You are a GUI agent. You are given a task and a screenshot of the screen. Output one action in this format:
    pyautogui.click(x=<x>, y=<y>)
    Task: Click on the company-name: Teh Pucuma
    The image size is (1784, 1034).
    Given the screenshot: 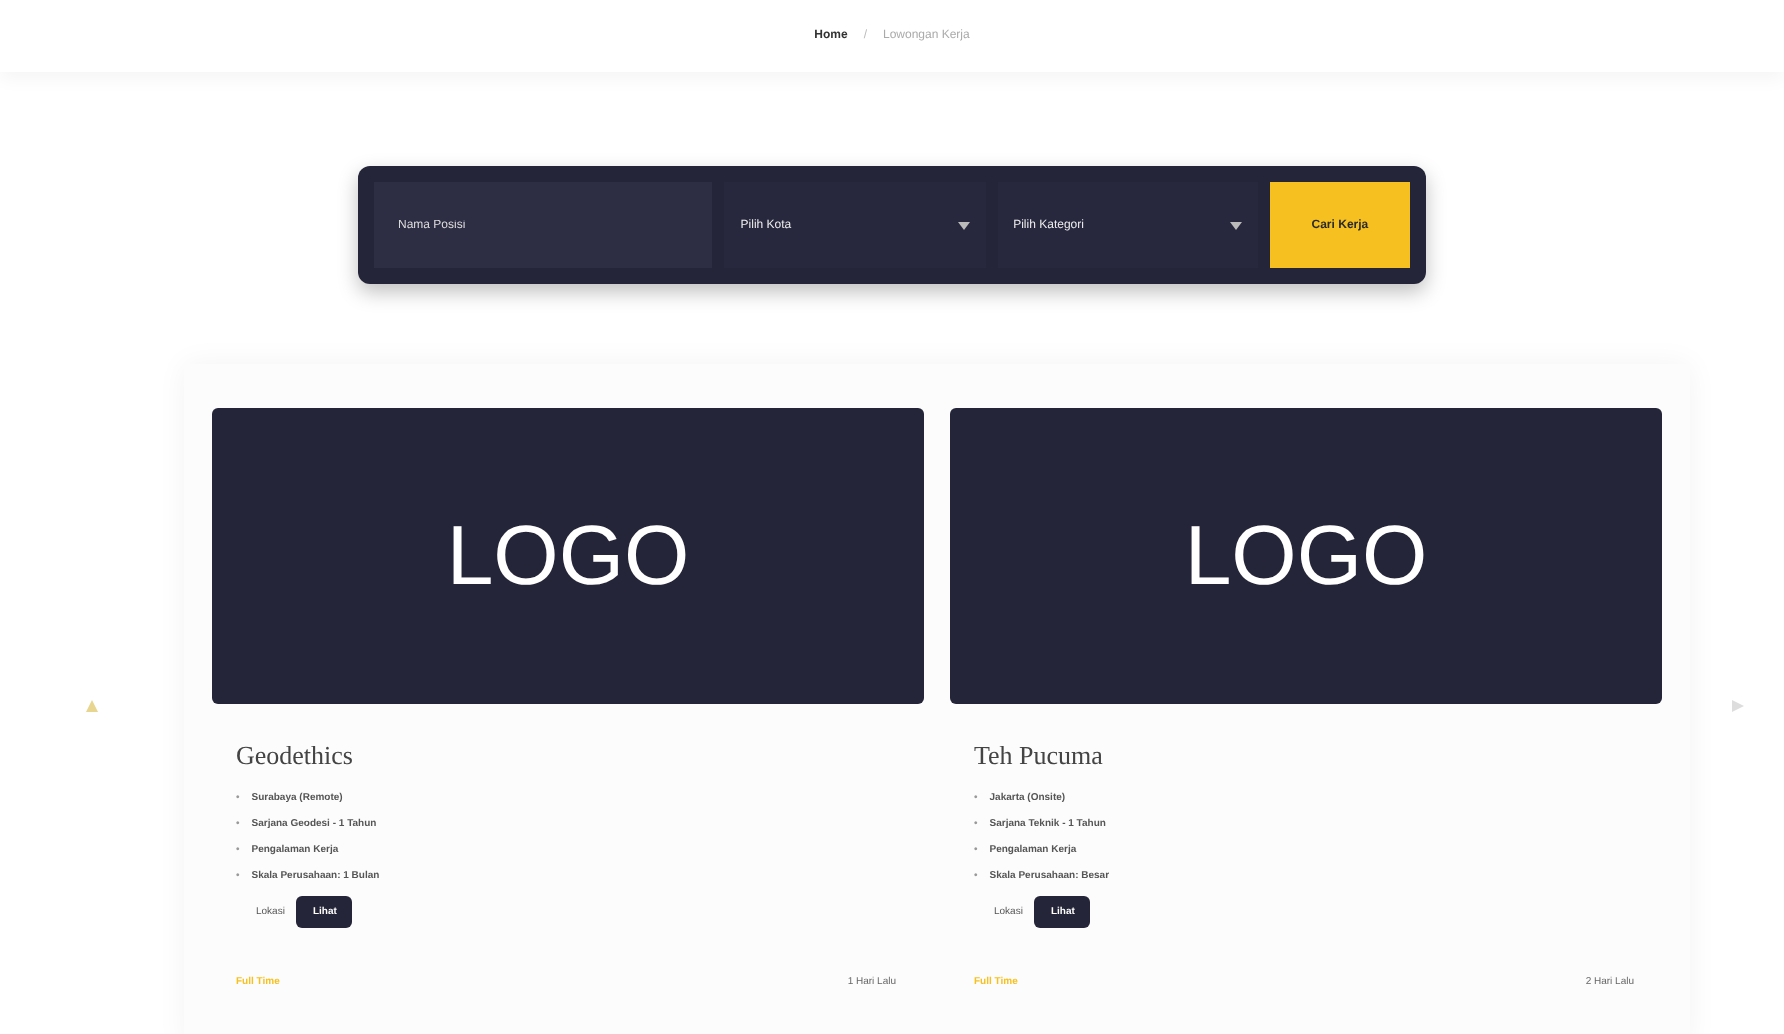 What is the action you would take?
    pyautogui.click(x=1039, y=756)
    